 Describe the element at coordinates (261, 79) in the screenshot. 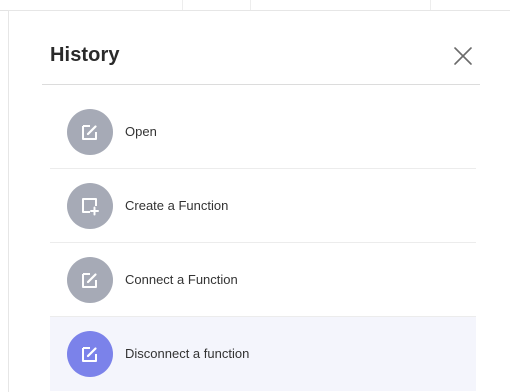

I see `title-divider` at that location.